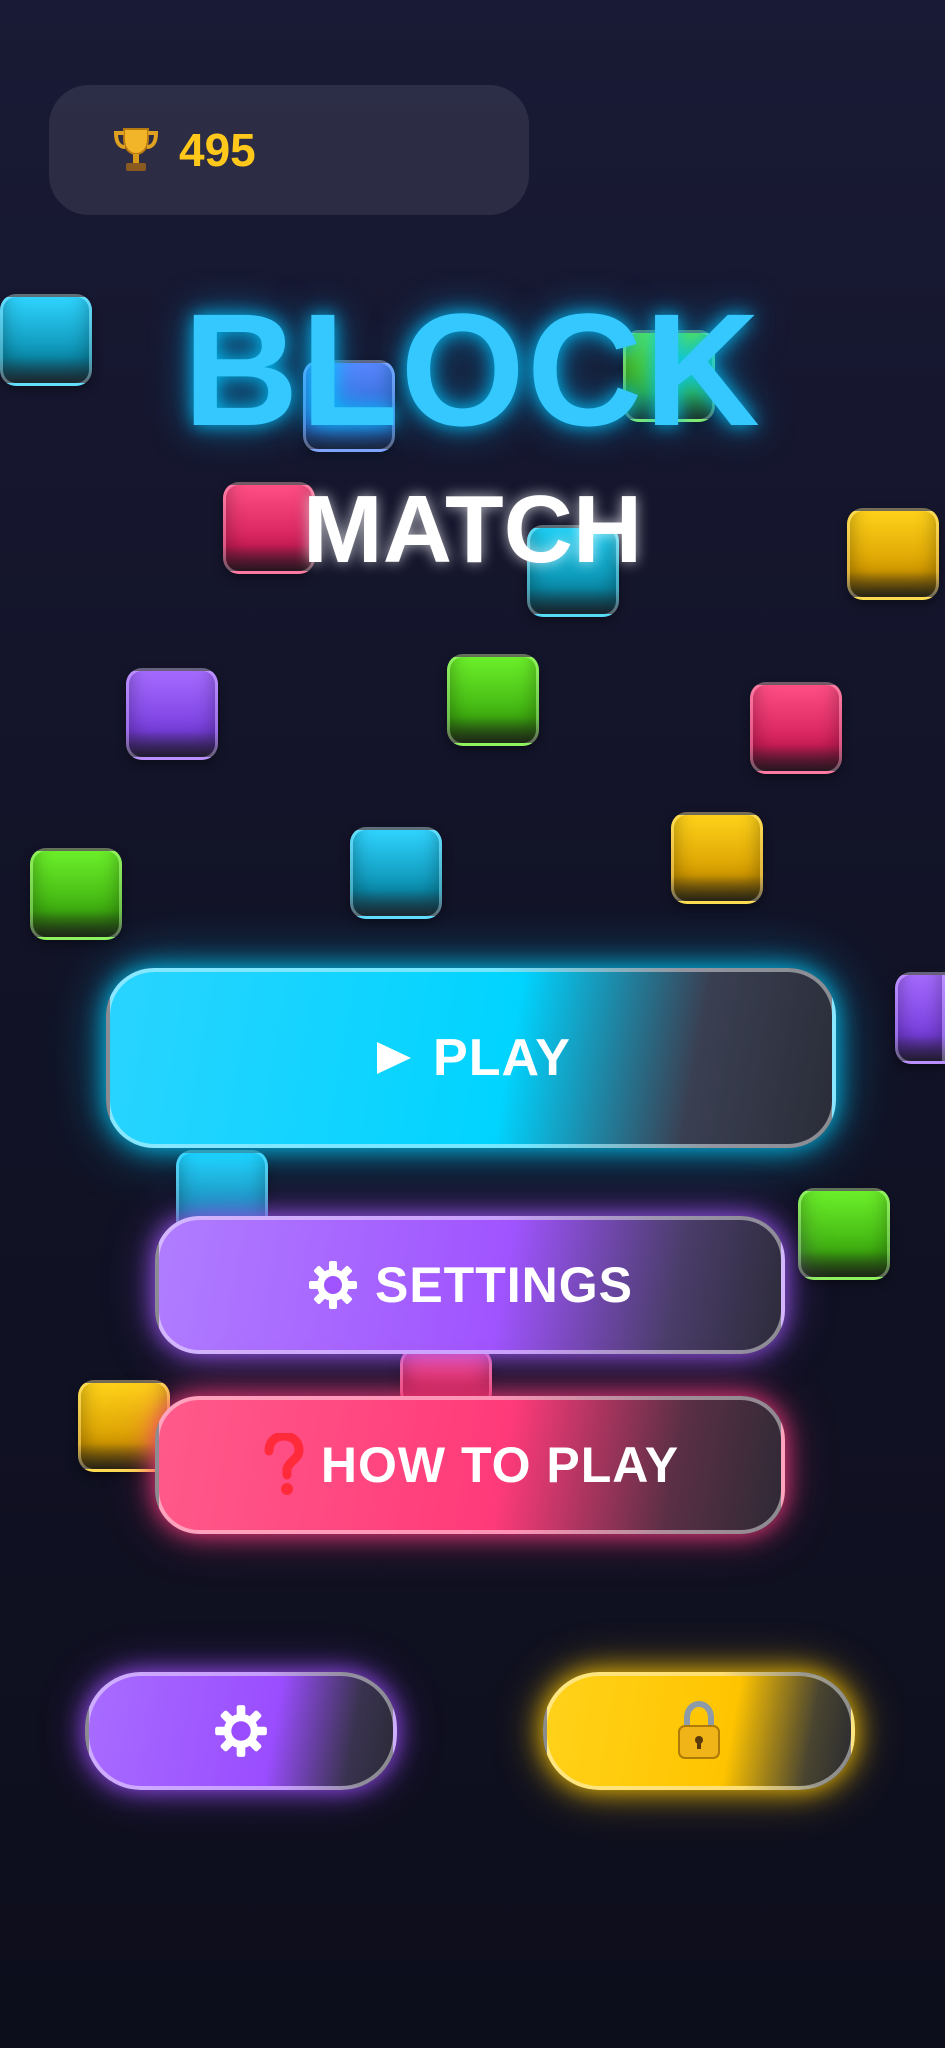  Describe the element at coordinates (472, 529) in the screenshot. I see `game-title-match: MATCH` at that location.